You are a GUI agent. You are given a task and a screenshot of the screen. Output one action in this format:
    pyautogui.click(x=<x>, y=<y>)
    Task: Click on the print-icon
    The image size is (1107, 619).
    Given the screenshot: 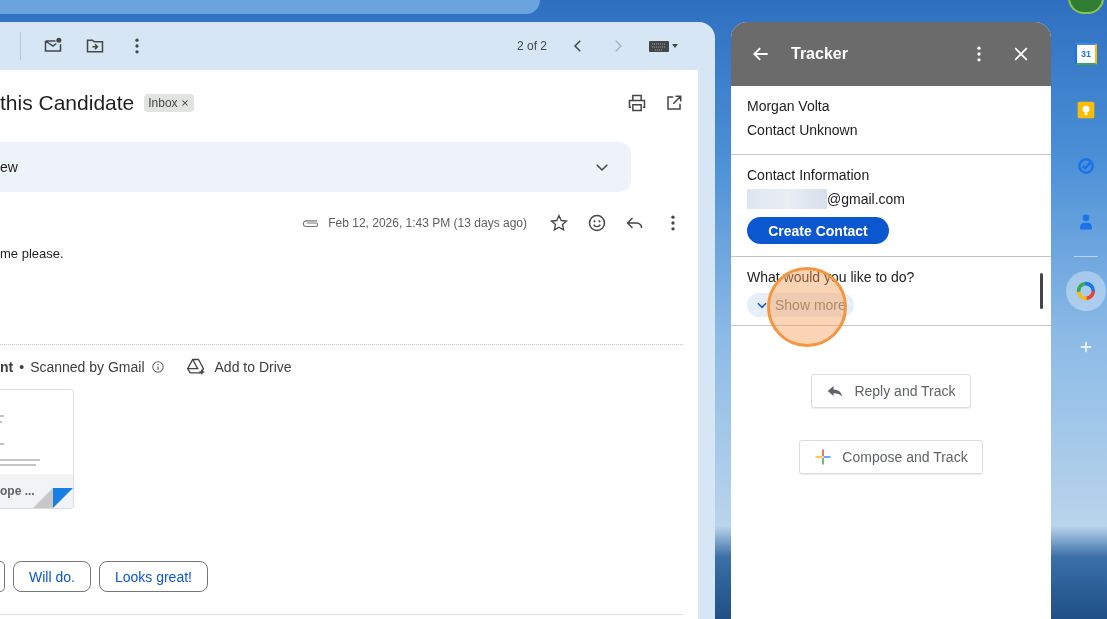 What is the action you would take?
    pyautogui.click(x=637, y=103)
    